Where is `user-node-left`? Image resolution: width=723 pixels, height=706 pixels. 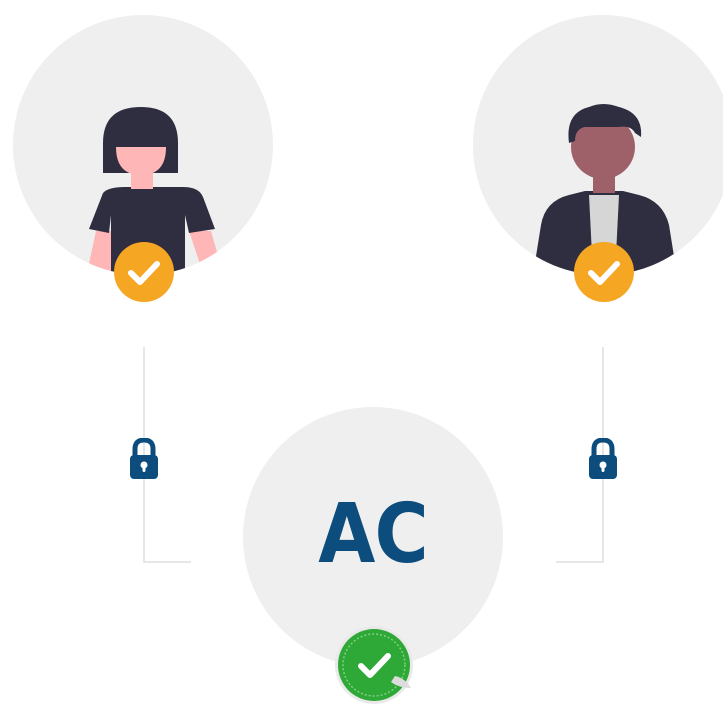 user-node-left is located at coordinates (143, 145).